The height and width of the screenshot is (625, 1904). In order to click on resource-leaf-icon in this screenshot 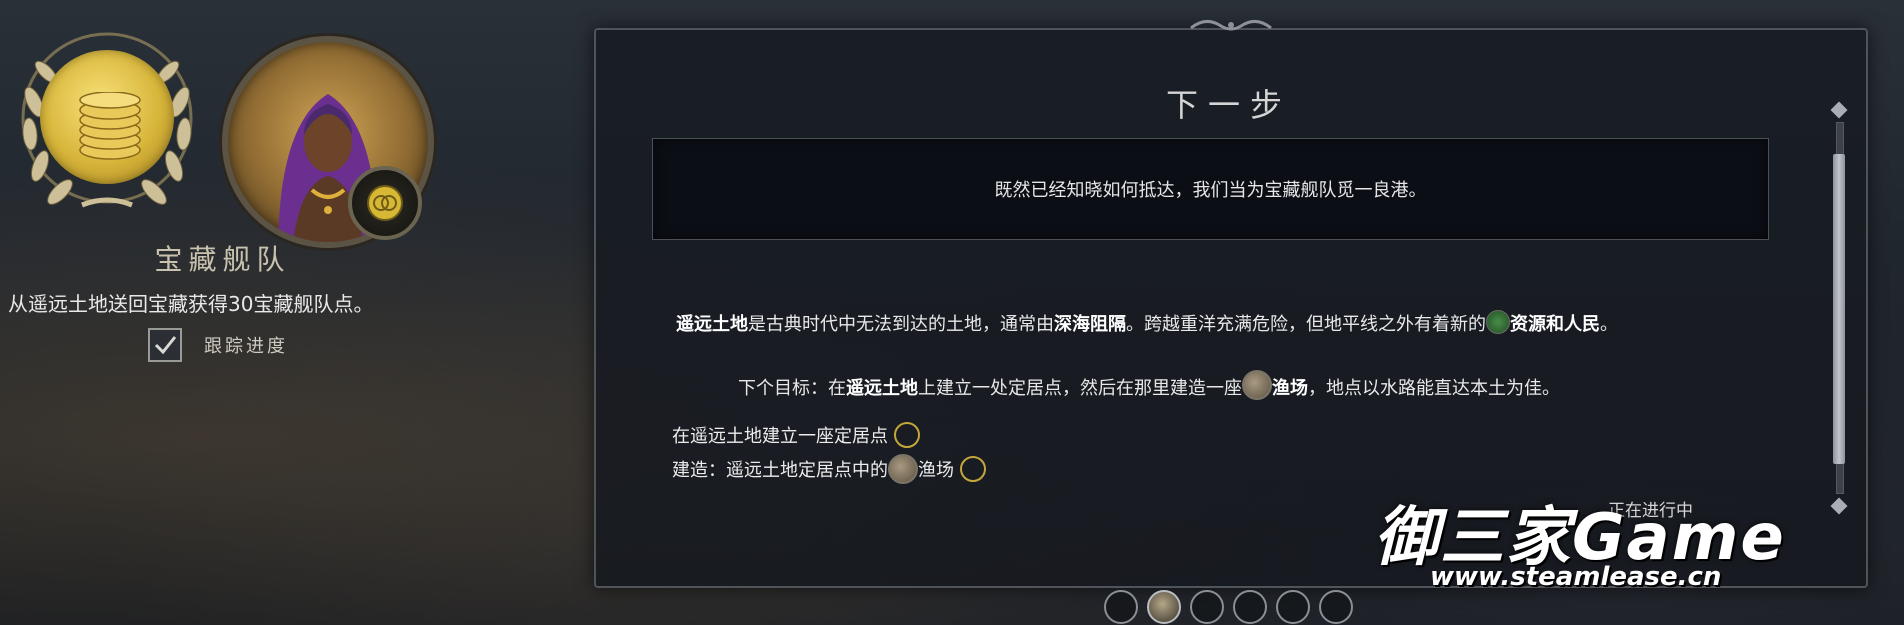, I will do `click(1498, 322)`.